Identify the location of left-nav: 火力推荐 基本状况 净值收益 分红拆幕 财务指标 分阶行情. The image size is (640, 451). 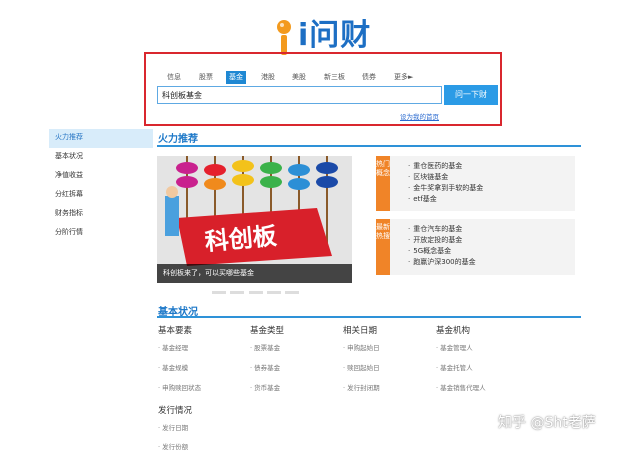
(101, 186).